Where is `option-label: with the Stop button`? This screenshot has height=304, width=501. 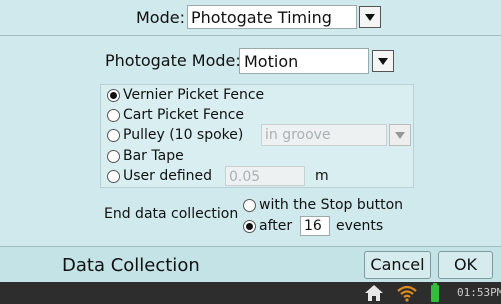
option-label: with the Stop button is located at coordinates (331, 205).